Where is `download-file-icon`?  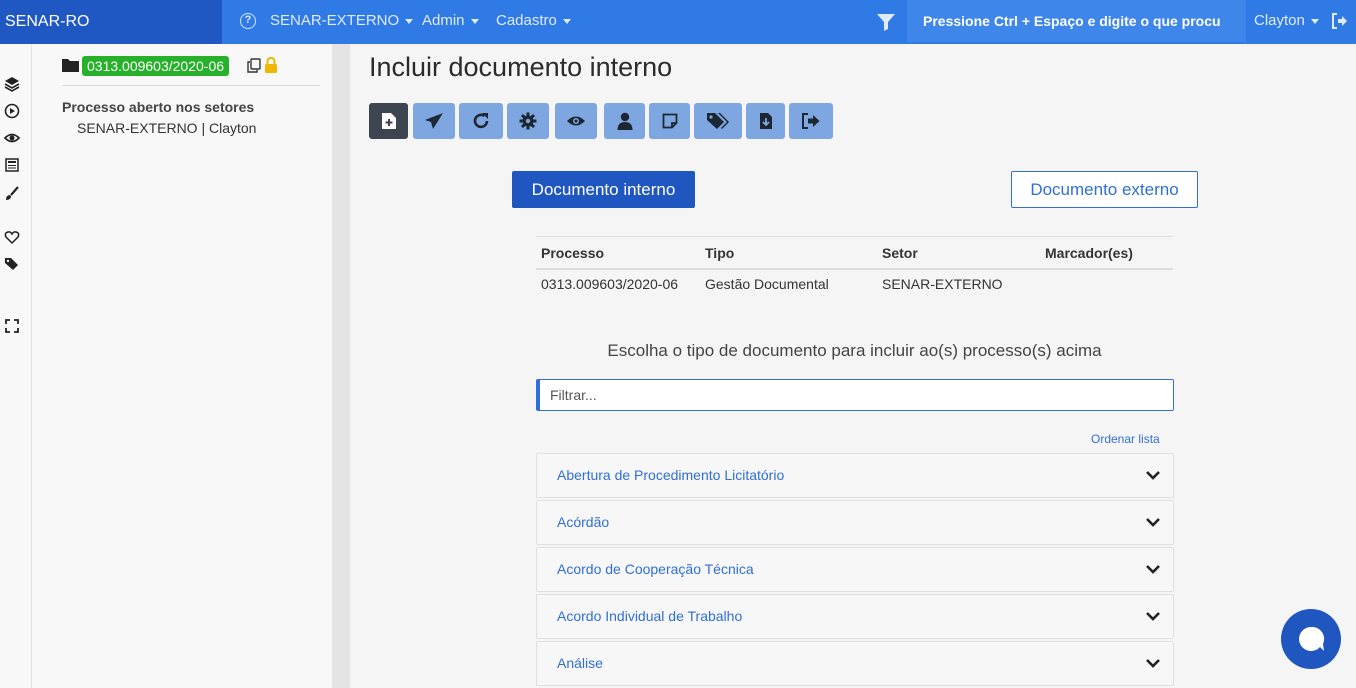 download-file-icon is located at coordinates (765, 121).